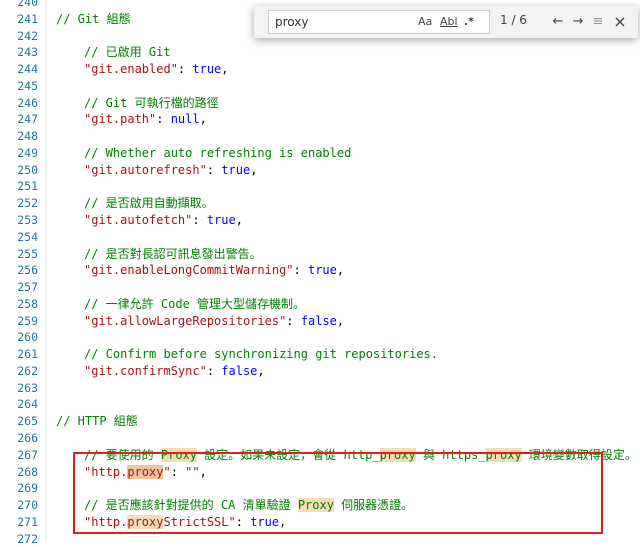 This screenshot has height=547, width=640. I want to click on line-number: 263, so click(27, 387).